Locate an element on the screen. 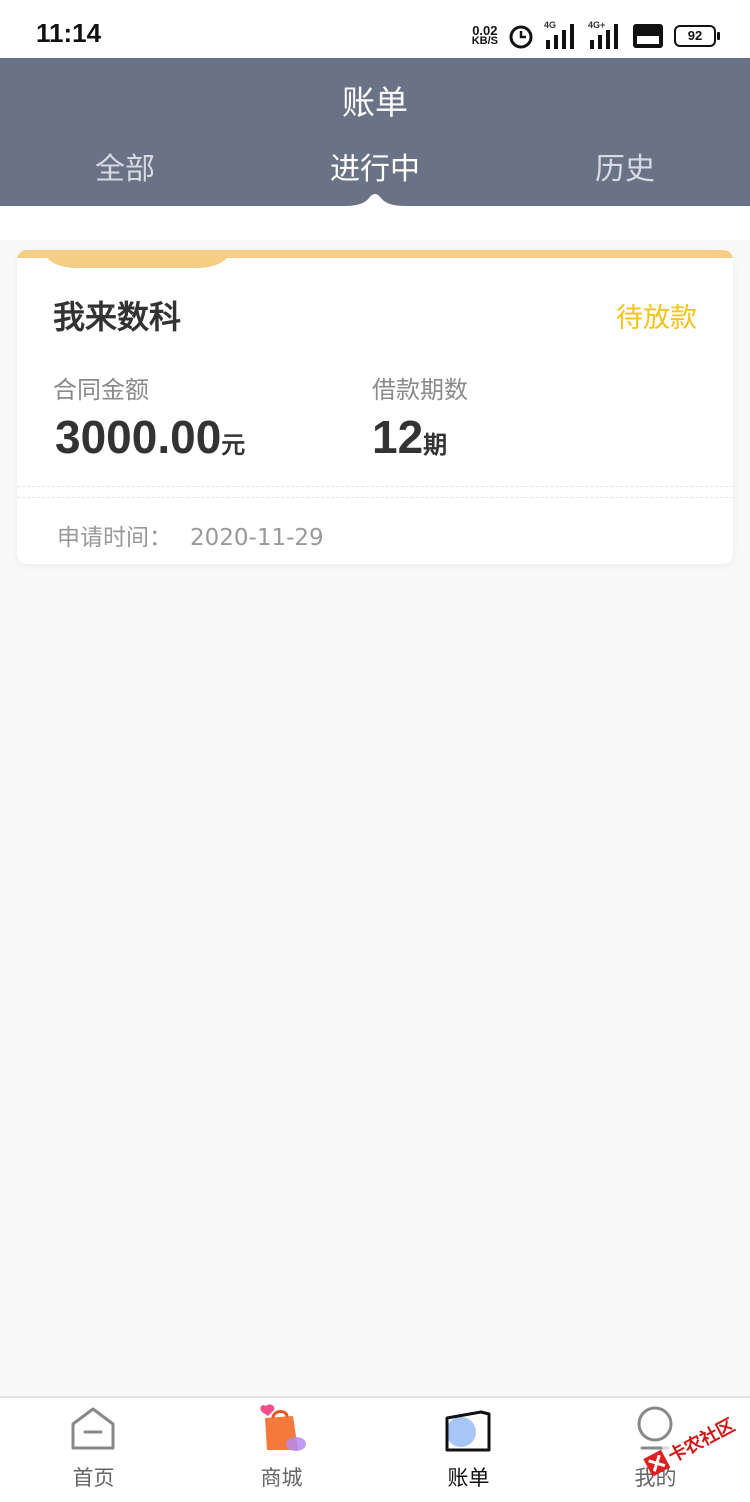 This screenshot has width=750, height=1502. page-header: 账单 全部 进行中 历史 is located at coordinates (375, 132).